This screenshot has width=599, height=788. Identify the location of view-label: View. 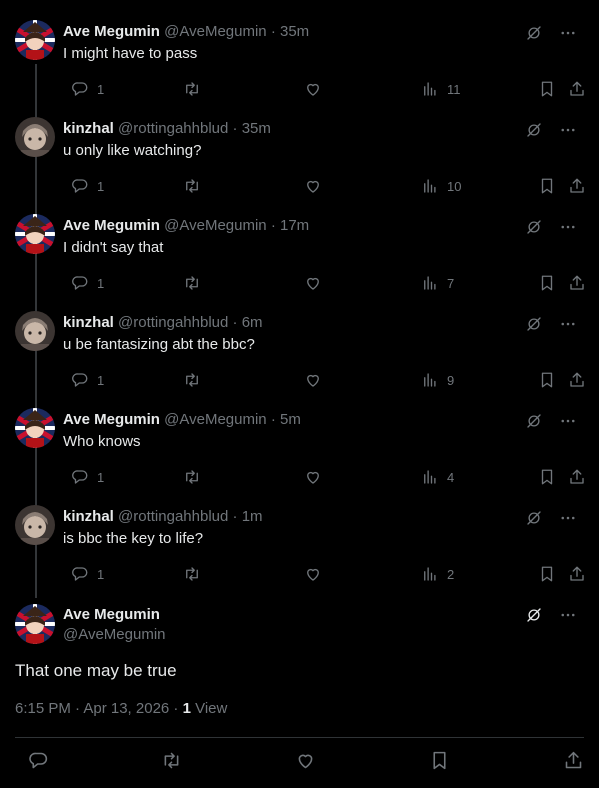
(209, 708).